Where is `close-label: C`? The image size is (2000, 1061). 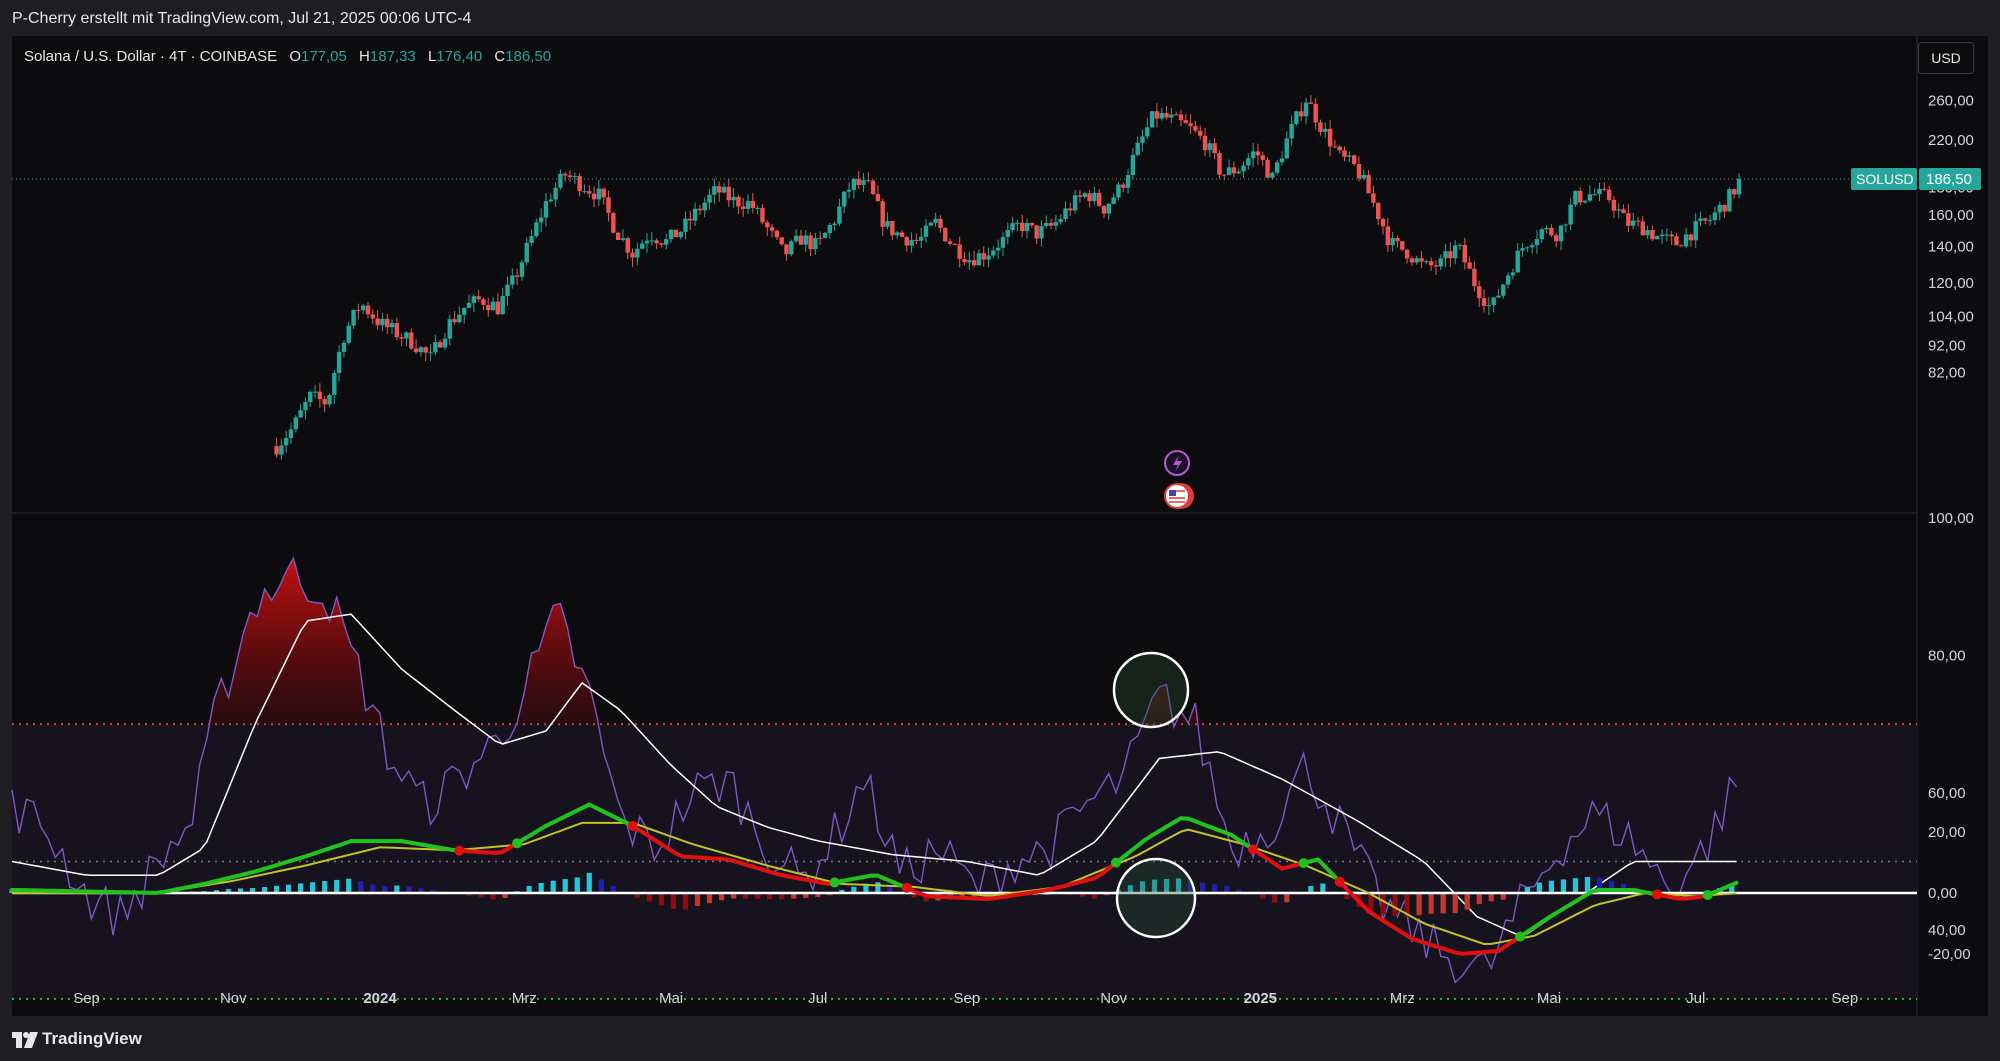
close-label: C is located at coordinates (500, 56).